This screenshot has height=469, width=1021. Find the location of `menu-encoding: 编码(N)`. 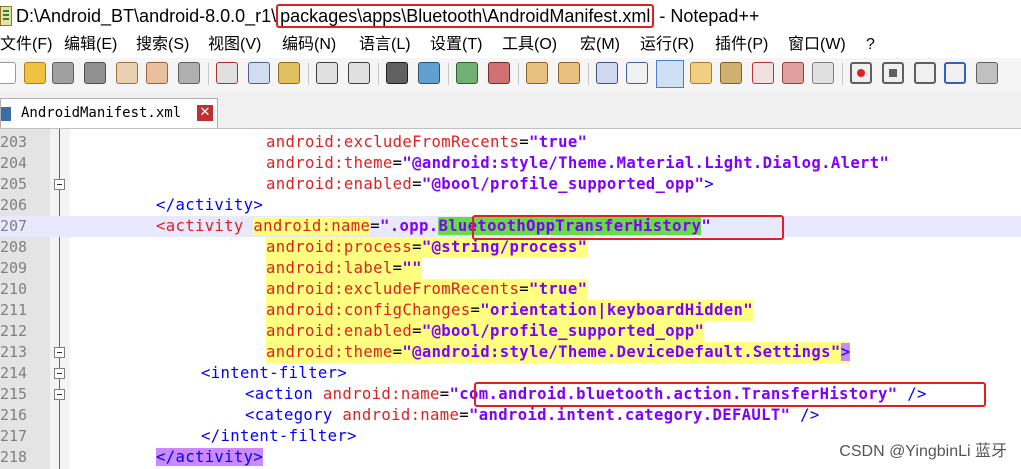

menu-encoding: 编码(N) is located at coordinates (309, 45).